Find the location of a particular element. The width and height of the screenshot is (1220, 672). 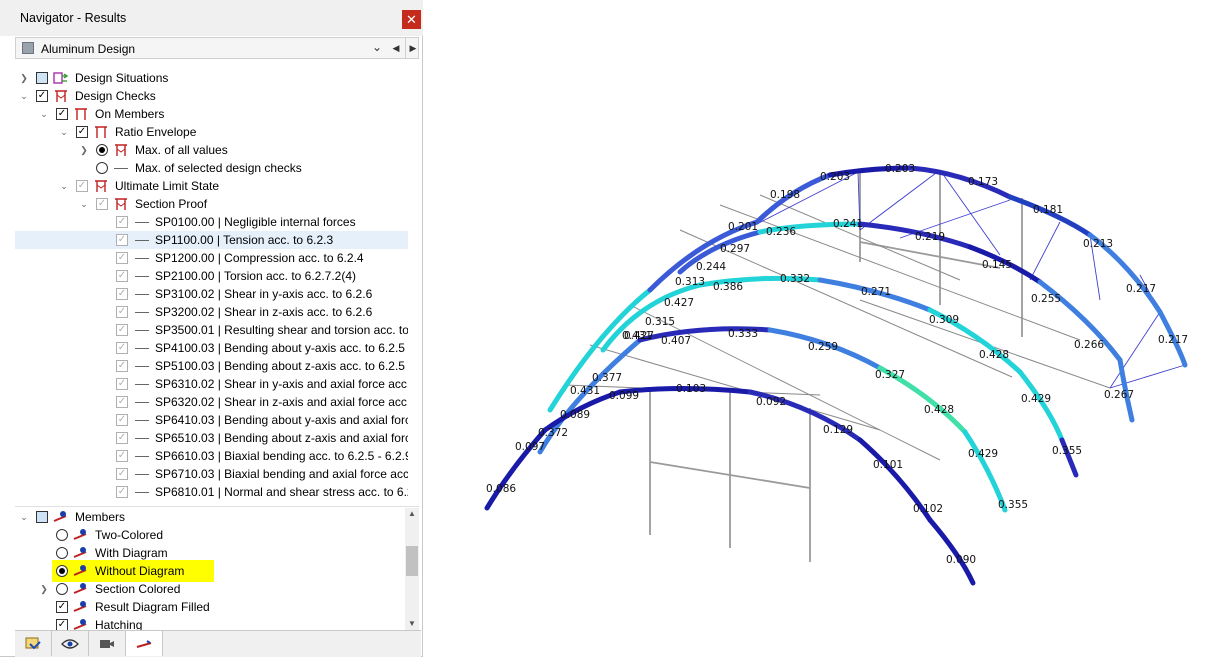

previous-arrow-icon: ◀ is located at coordinates (396, 48).